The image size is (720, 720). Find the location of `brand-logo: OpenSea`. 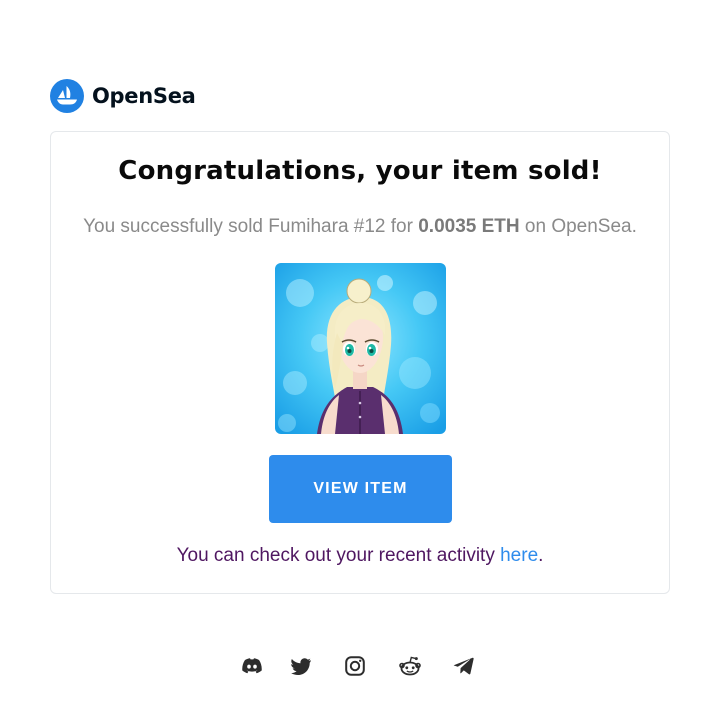

brand-logo: OpenSea is located at coordinates (123, 96).